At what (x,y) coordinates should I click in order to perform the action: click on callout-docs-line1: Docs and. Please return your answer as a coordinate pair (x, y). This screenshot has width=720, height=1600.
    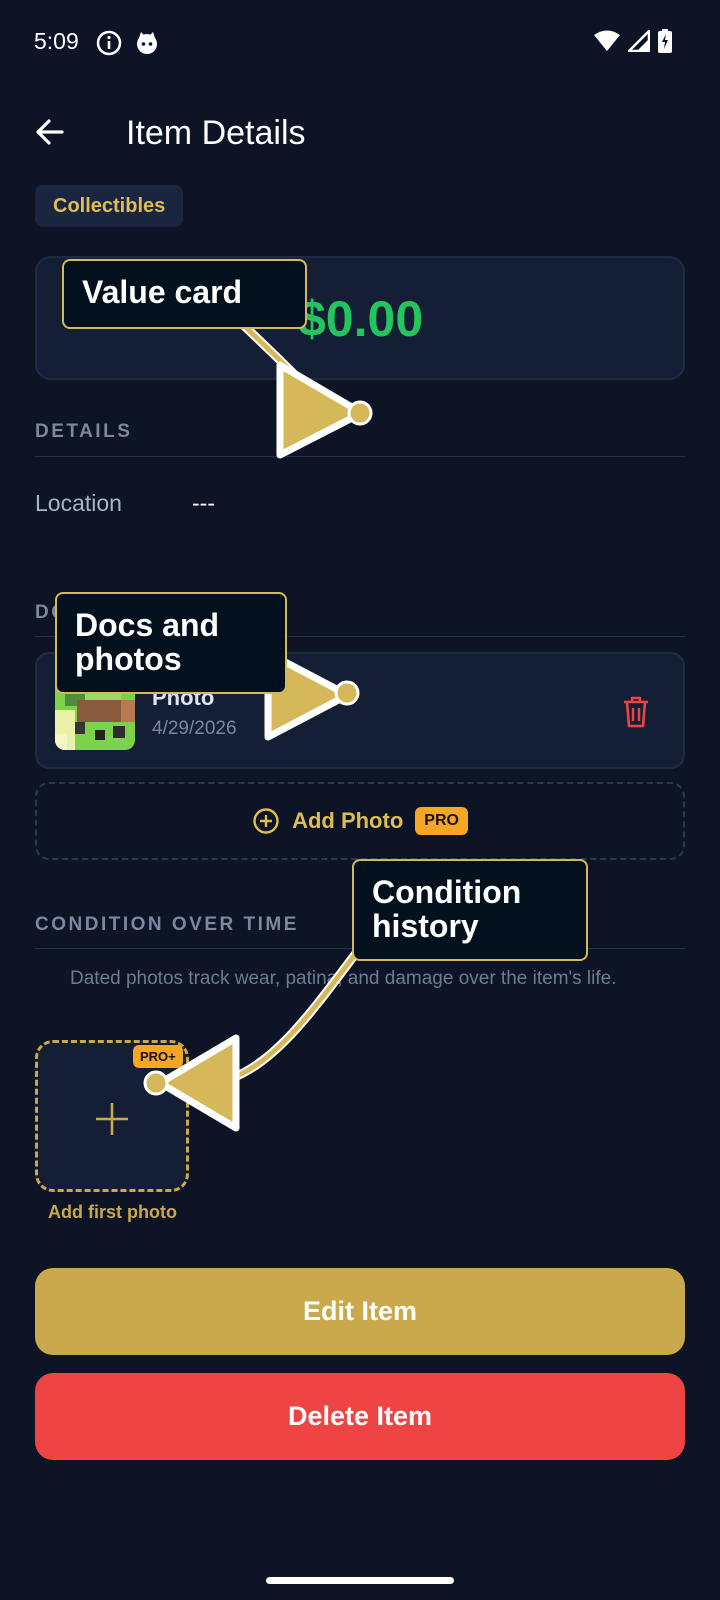
    Looking at the image, I should click on (147, 625).